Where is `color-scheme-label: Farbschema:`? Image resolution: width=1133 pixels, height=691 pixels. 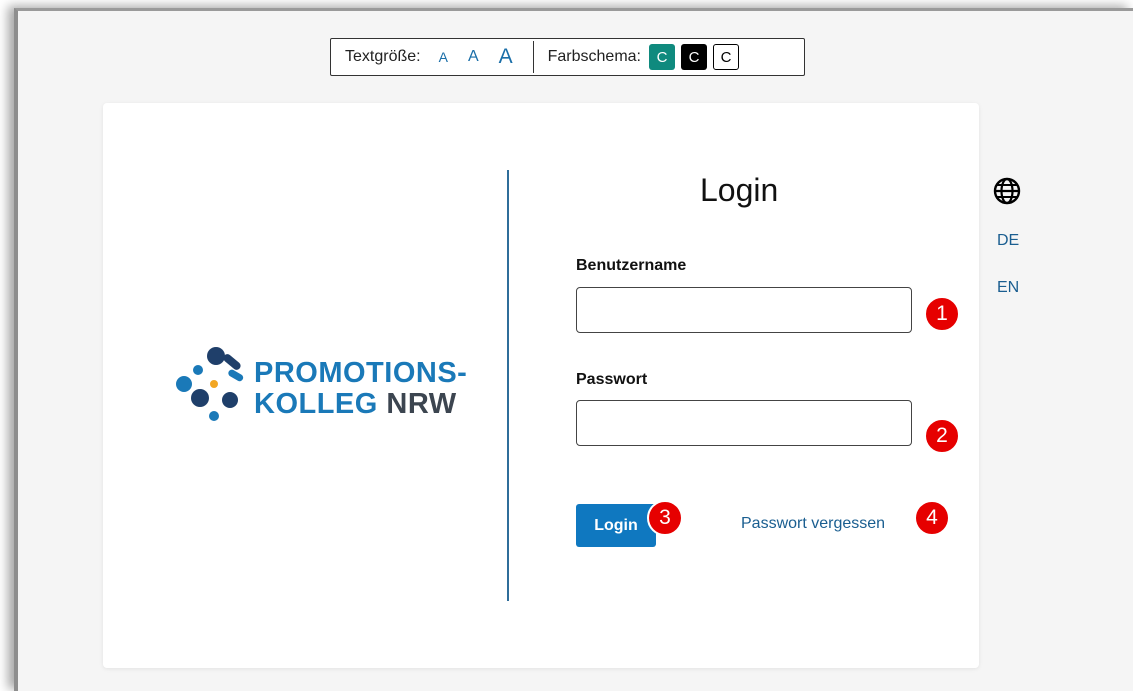
color-scheme-label: Farbschema: is located at coordinates (594, 56).